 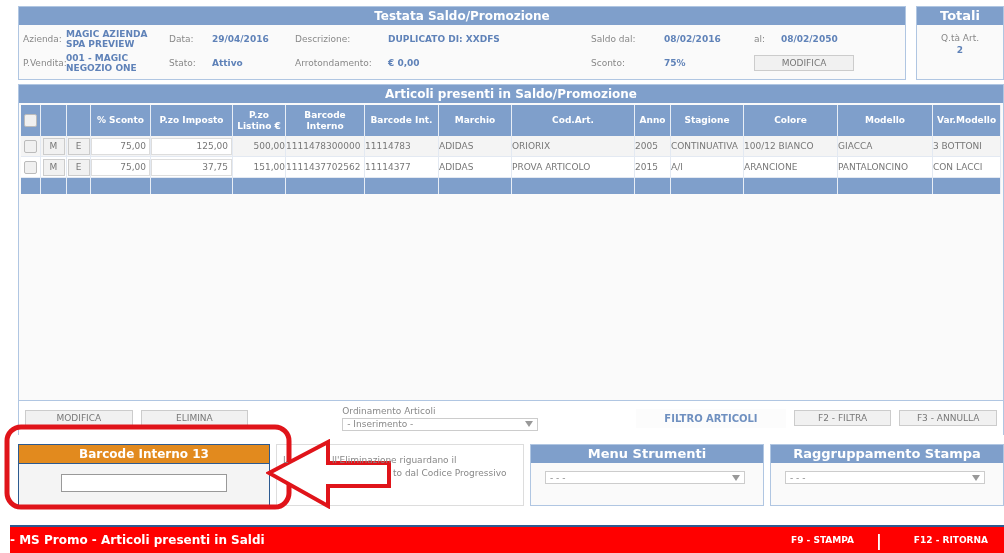 What do you see at coordinates (102, 63) in the screenshot?
I see `field-value: 001 - MAGIC NEGOZIO ONE` at bounding box center [102, 63].